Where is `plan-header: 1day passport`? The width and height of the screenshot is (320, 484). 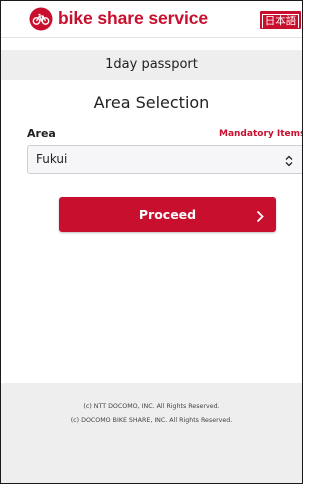 plan-header: 1day passport is located at coordinates (151, 65).